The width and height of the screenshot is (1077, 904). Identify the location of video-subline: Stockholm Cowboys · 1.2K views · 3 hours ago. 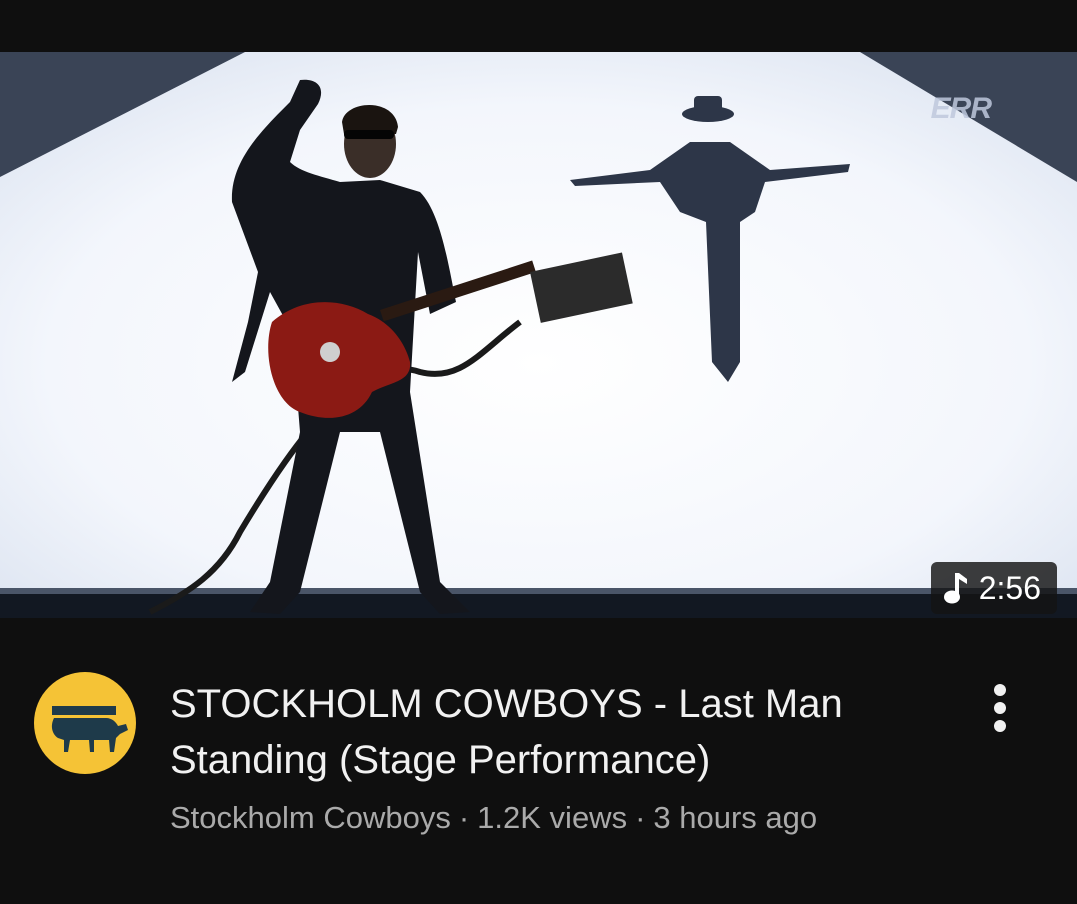
(493, 818).